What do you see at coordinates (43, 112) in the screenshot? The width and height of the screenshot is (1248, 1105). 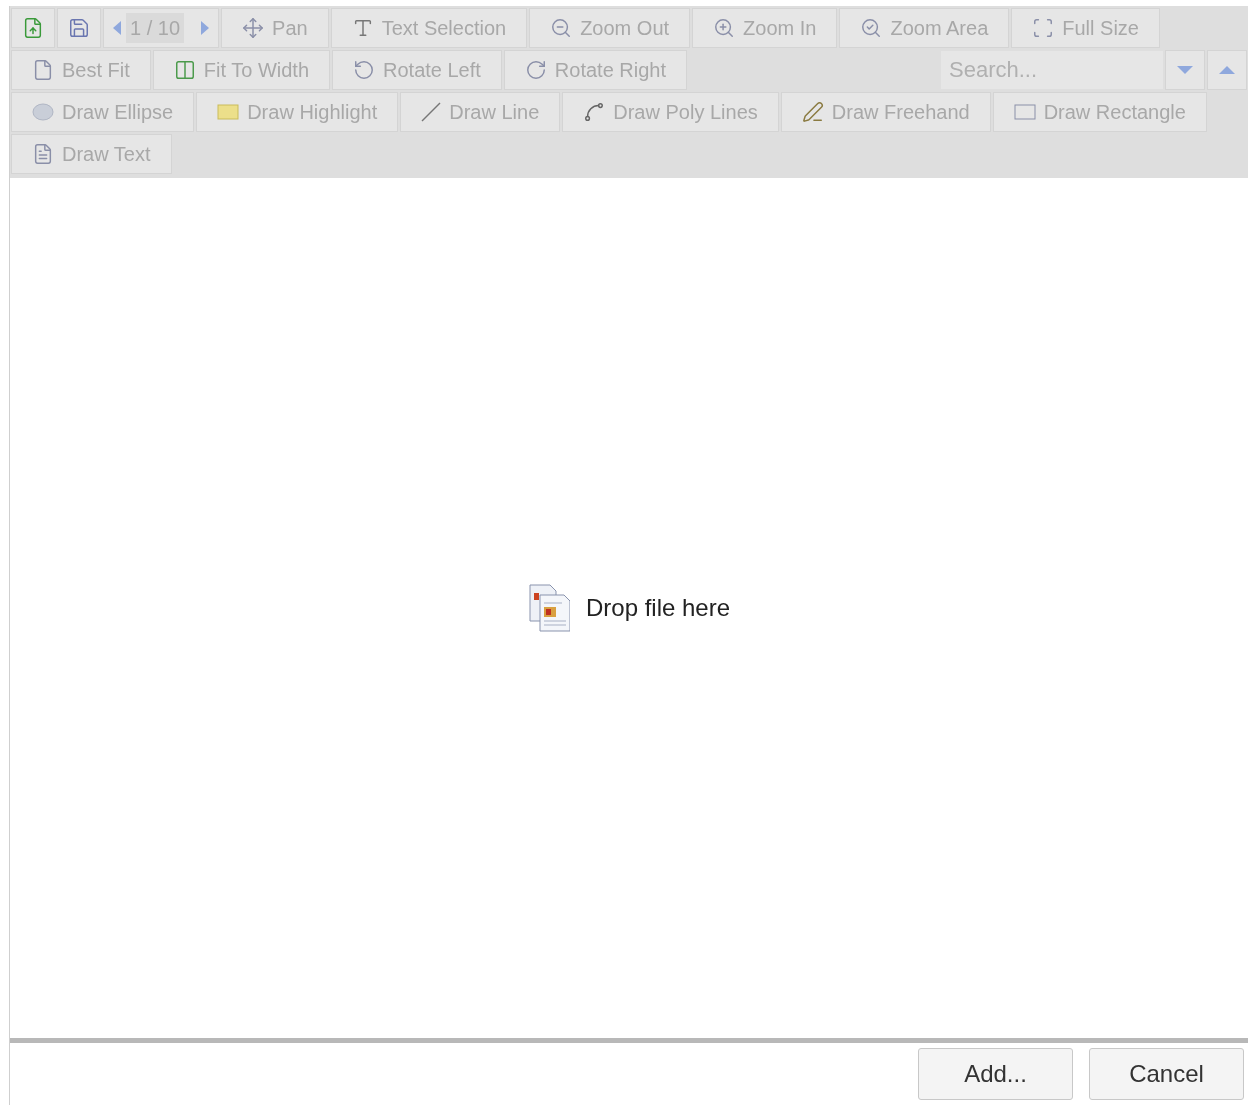 I see `ellipse-icon` at bounding box center [43, 112].